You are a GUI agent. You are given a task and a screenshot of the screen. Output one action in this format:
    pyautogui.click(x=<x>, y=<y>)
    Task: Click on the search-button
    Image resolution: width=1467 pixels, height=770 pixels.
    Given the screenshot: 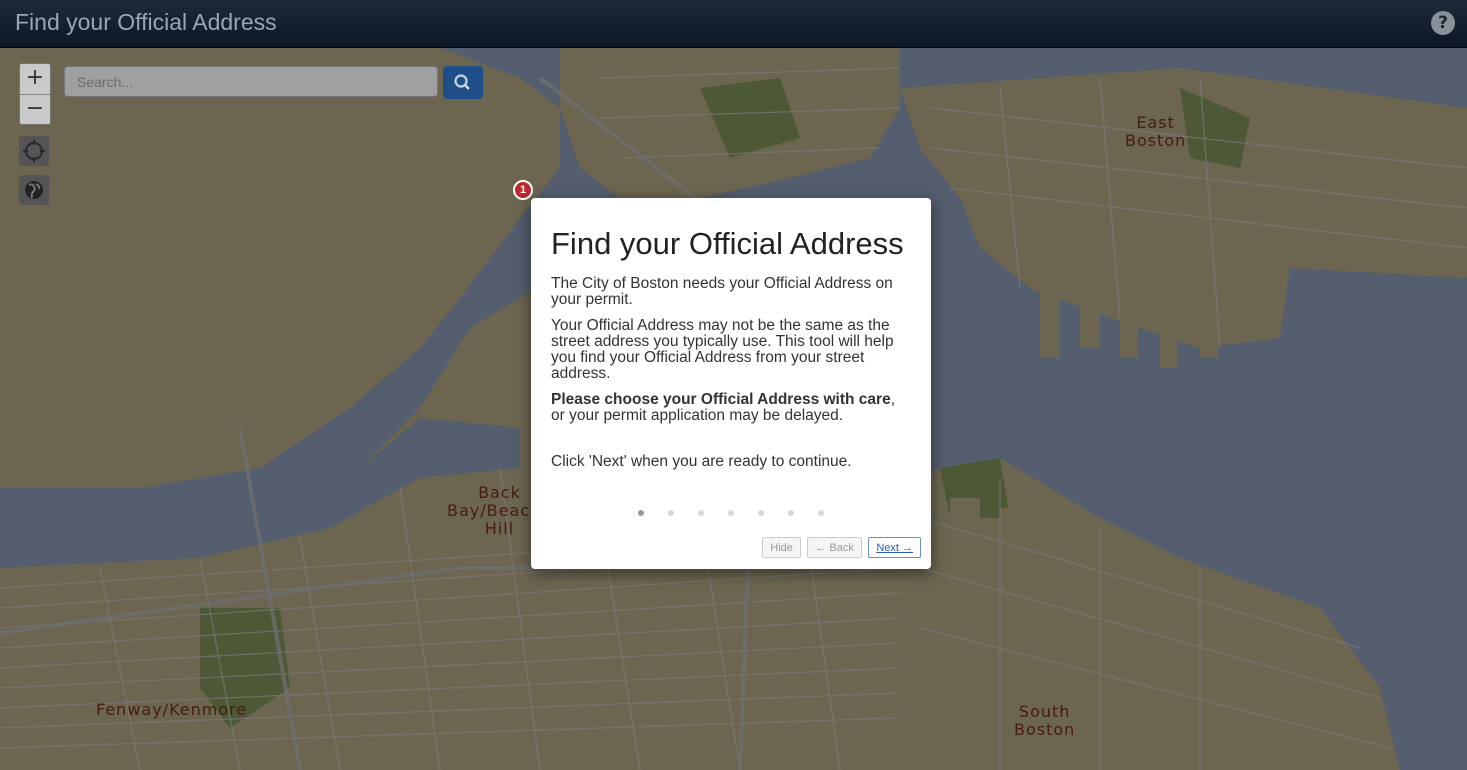 What is the action you would take?
    pyautogui.click(x=463, y=82)
    